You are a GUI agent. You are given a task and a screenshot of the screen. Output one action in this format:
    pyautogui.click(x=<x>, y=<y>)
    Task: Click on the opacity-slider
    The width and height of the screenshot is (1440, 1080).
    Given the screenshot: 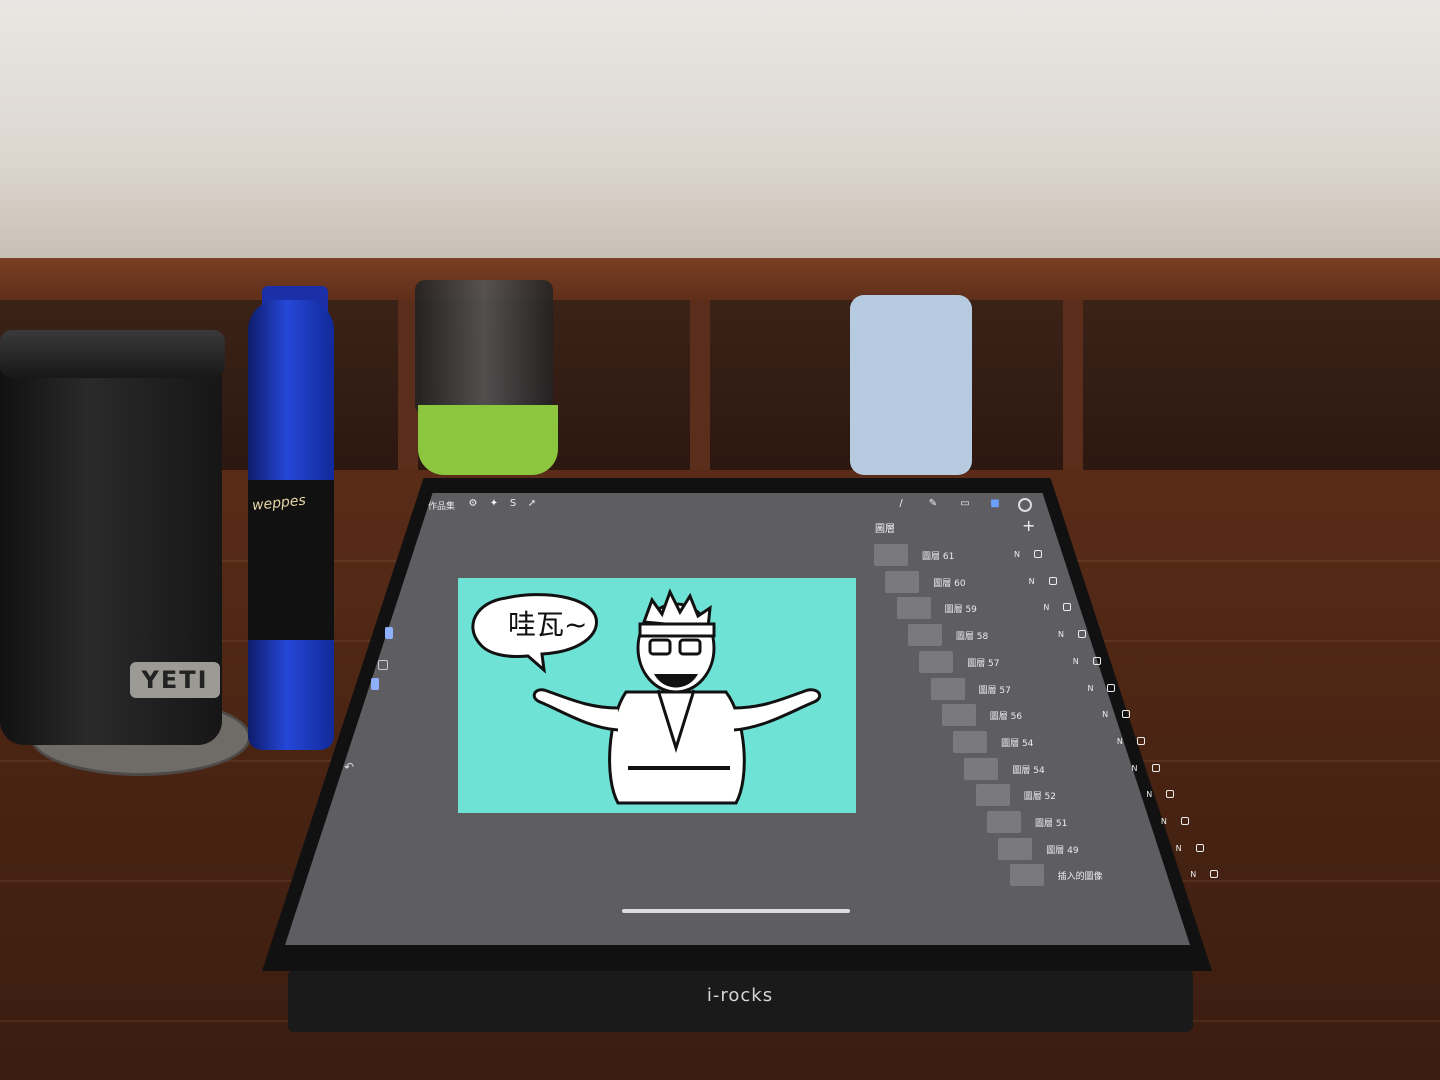 What is the action you would take?
    pyautogui.click(x=375, y=684)
    